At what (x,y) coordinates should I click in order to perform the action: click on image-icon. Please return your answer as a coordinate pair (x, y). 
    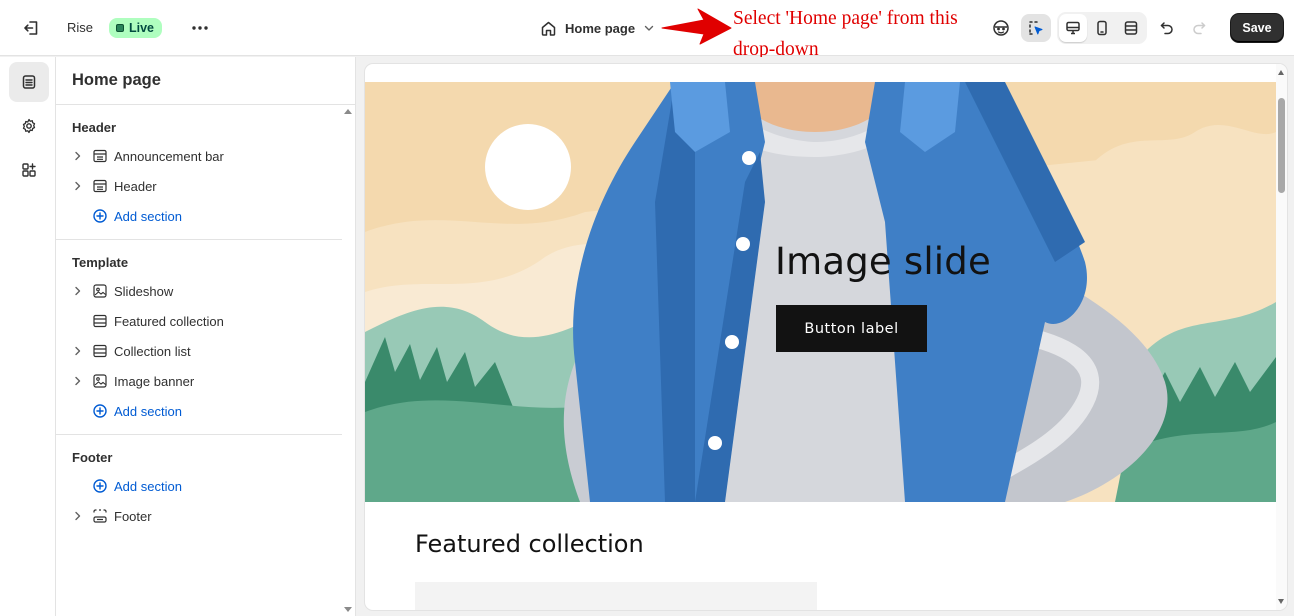
    Looking at the image, I should click on (100, 381).